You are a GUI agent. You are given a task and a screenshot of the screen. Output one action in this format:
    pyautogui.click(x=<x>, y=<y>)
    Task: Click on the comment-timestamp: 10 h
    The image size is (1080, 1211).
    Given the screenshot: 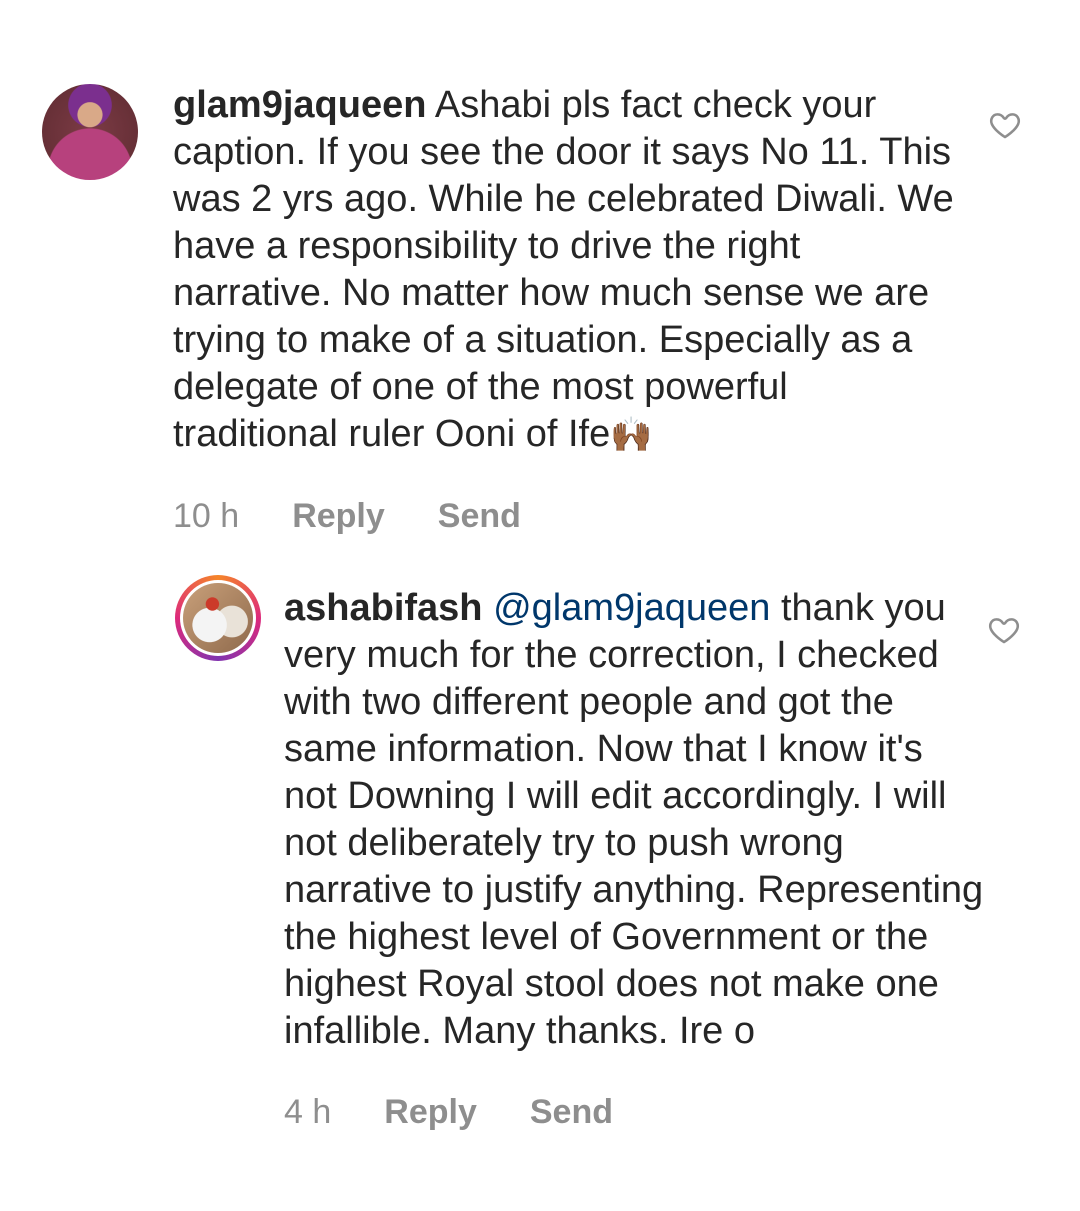 What is the action you would take?
    pyautogui.click(x=206, y=516)
    